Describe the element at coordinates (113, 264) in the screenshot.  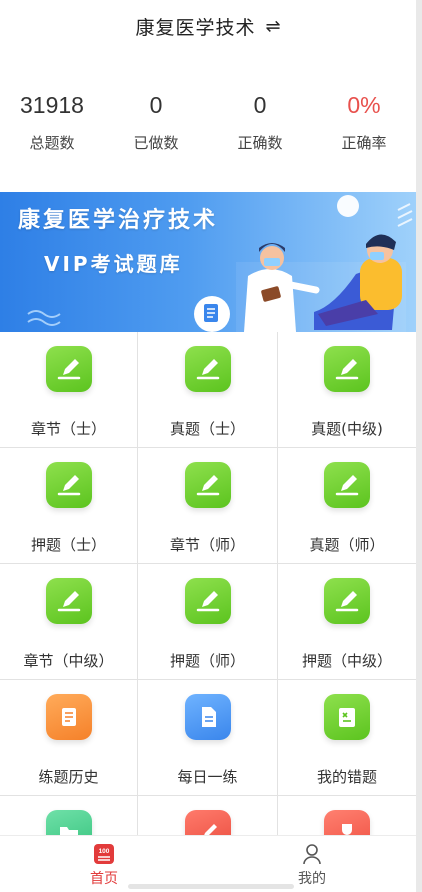
I see `banner-subtitle: VIP考试题库` at that location.